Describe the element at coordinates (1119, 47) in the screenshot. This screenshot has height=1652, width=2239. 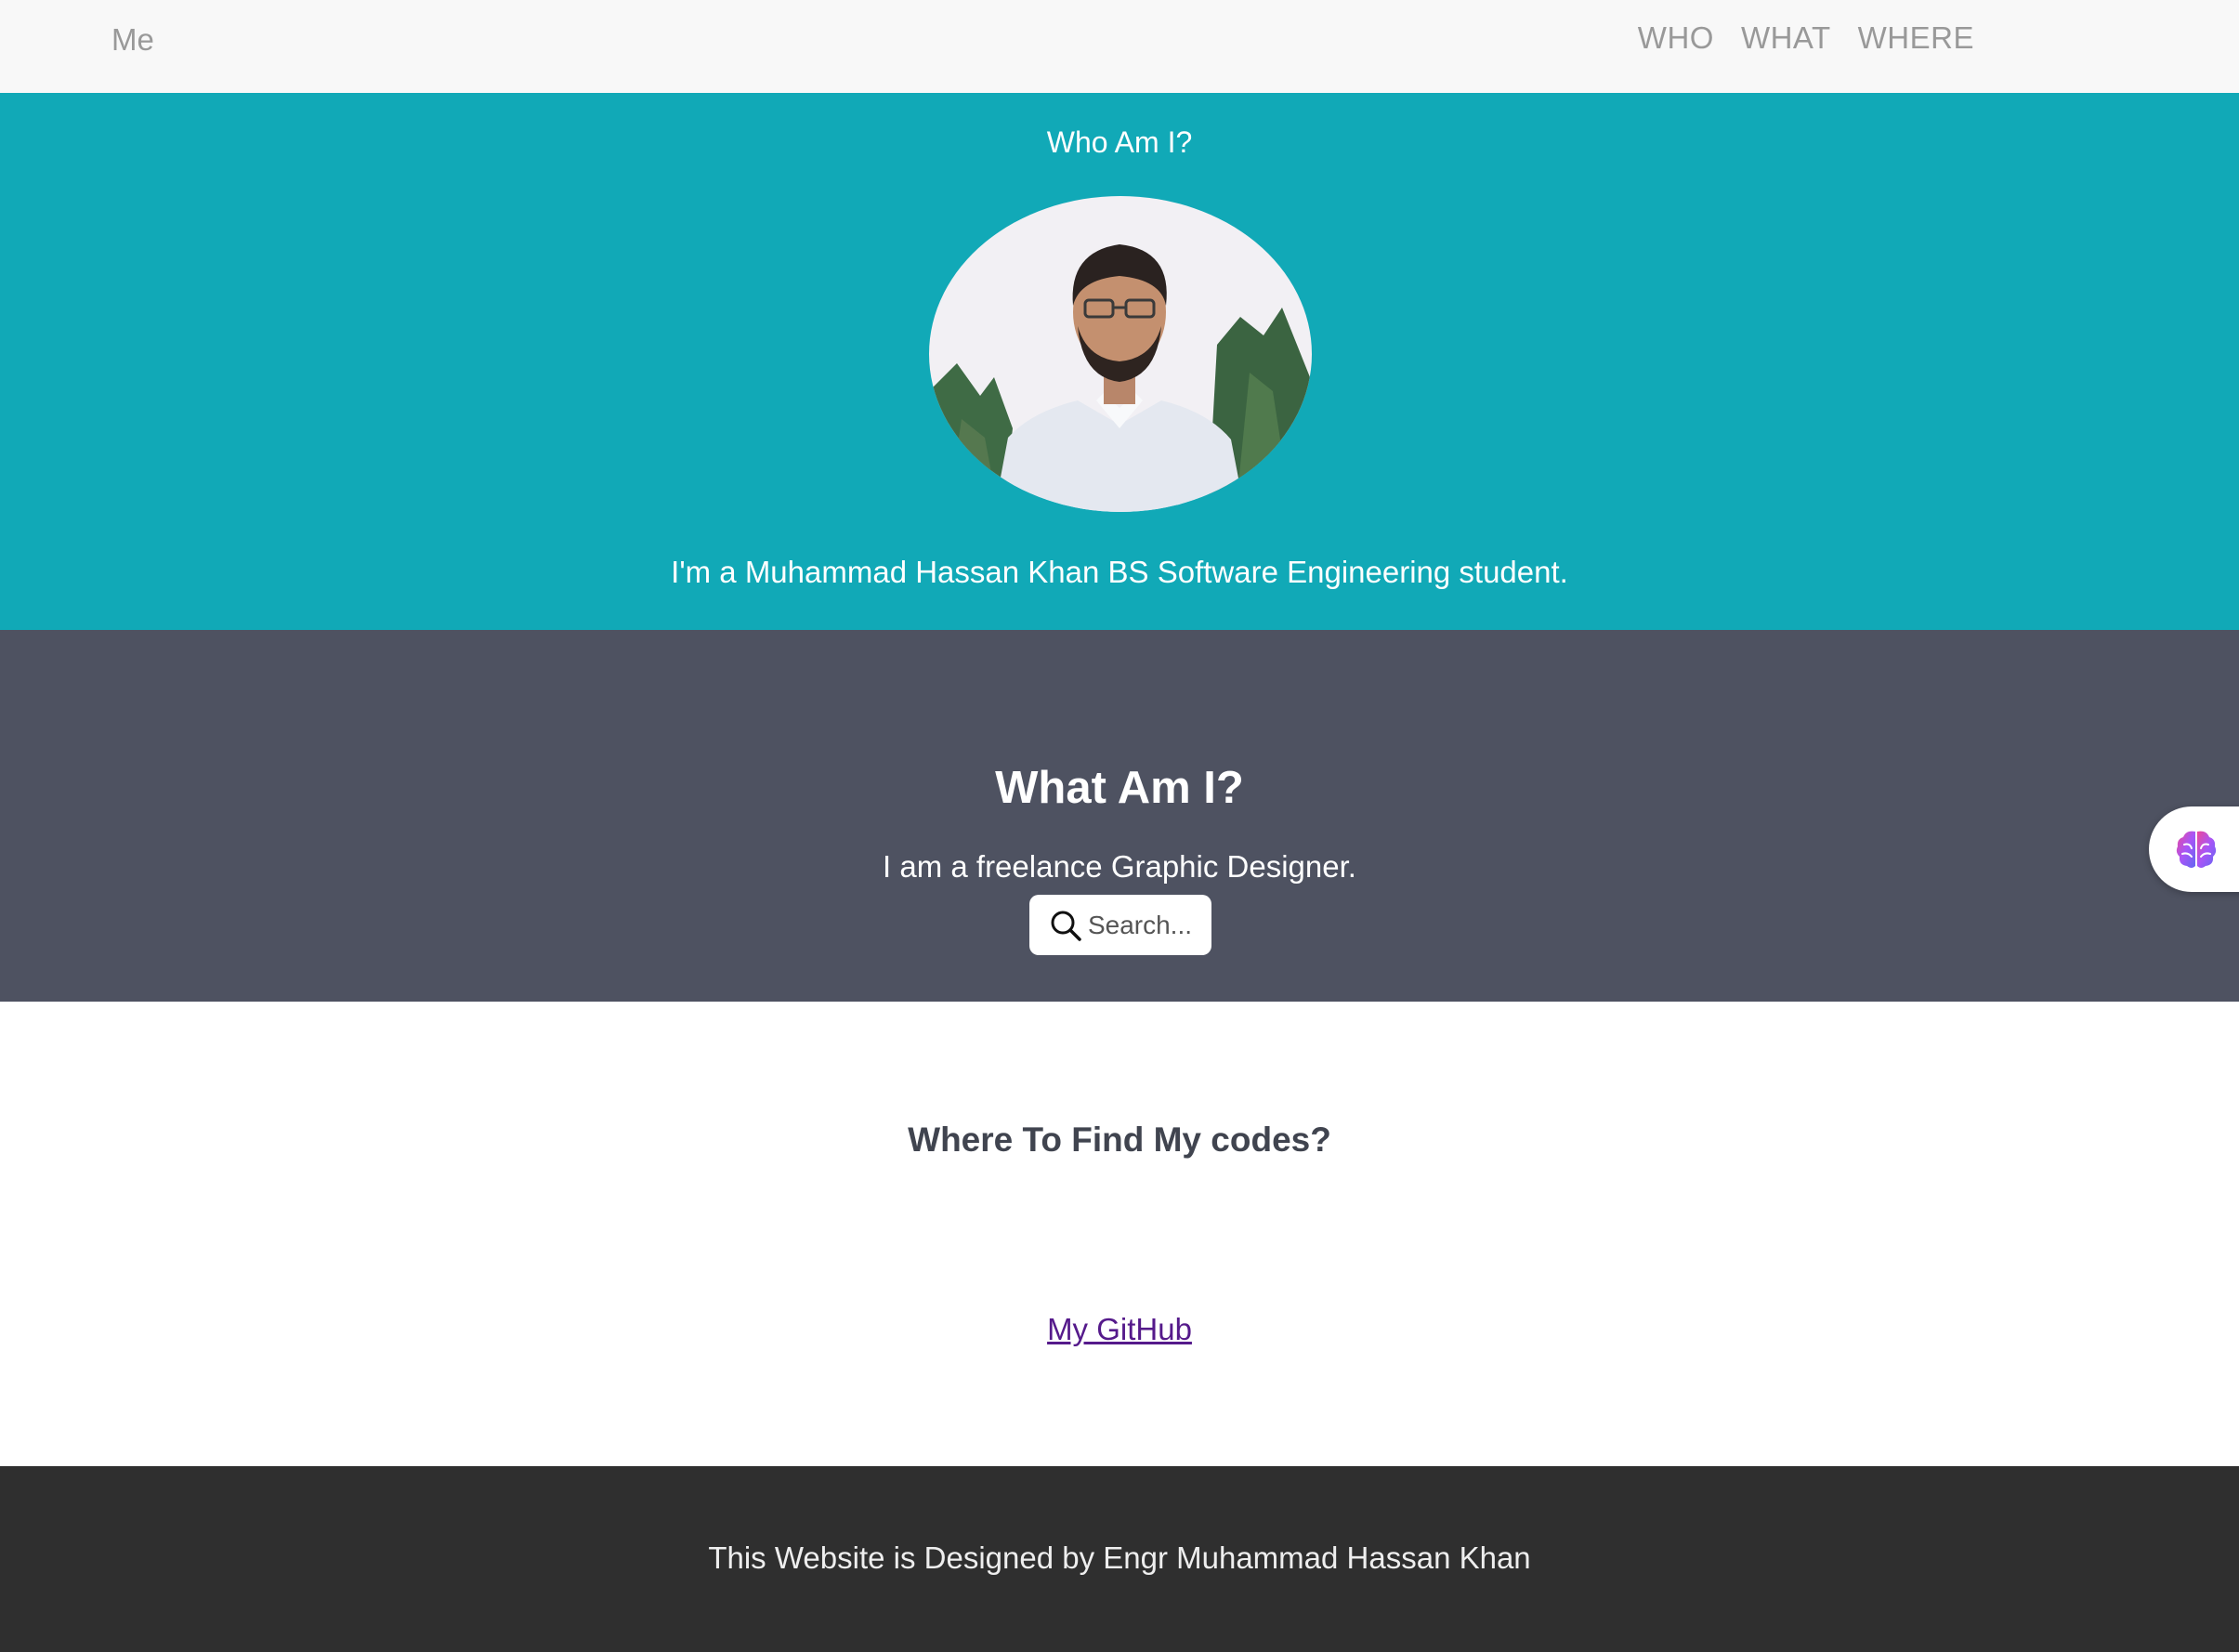
I see `navbar: Me WHO WHAT WHERE` at that location.